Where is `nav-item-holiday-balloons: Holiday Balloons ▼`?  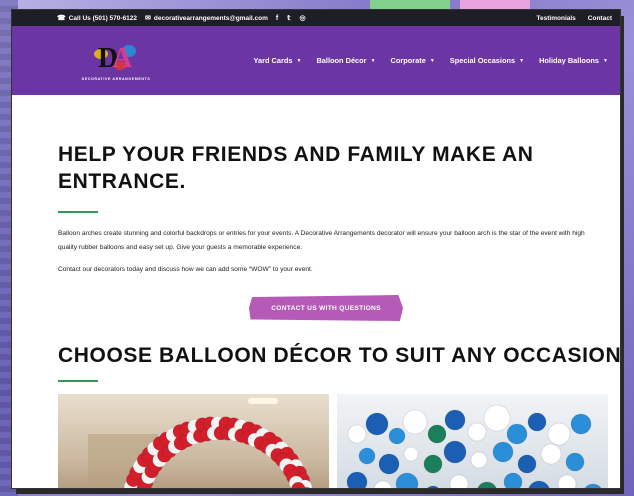 nav-item-holiday-balloons: Holiday Balloons ▼ is located at coordinates (573, 60).